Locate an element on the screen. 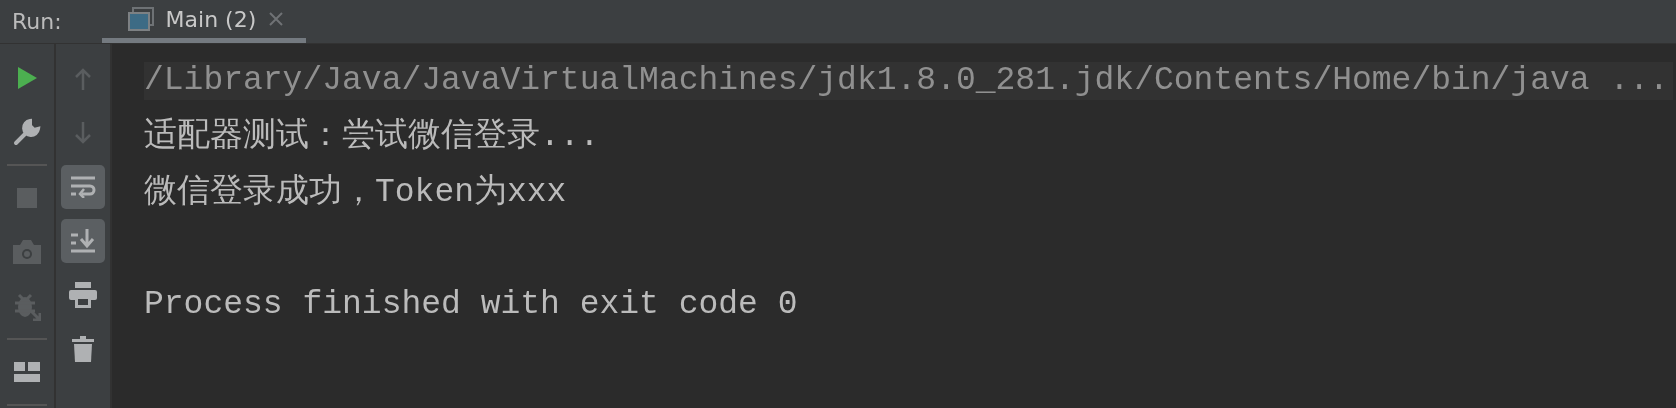  close-icon is located at coordinates (276, 19).